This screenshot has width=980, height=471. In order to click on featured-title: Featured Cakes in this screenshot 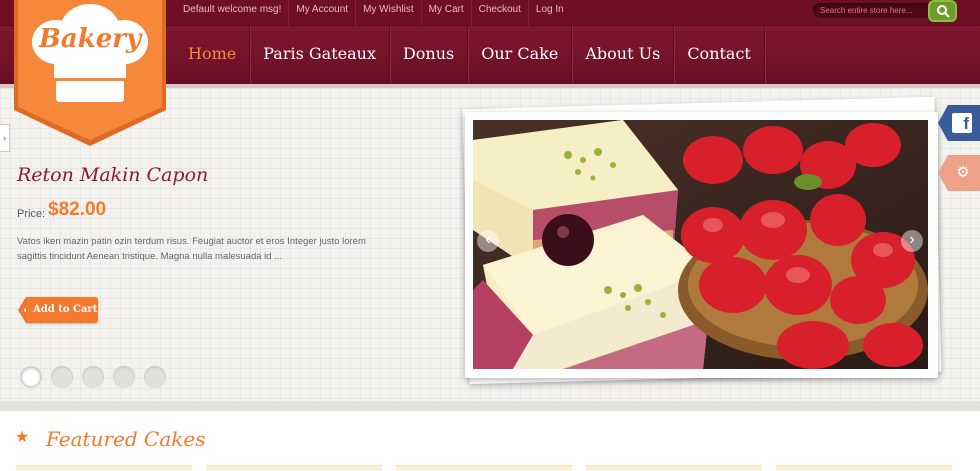, I will do `click(126, 439)`.